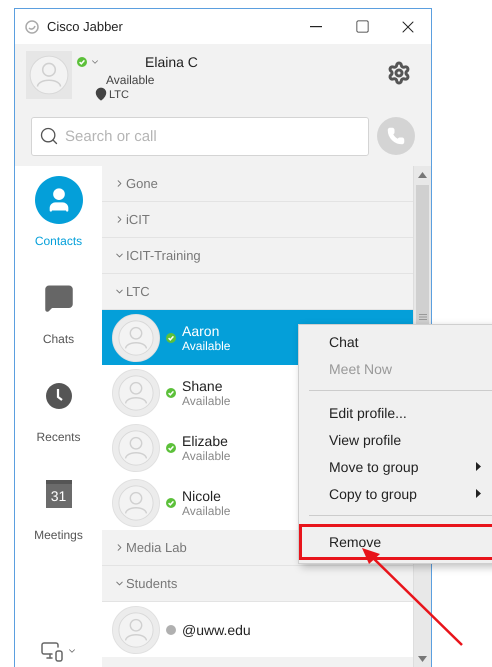 Image resolution: width=492 pixels, height=667 pixels. Describe the element at coordinates (362, 26) in the screenshot. I see `maximize-icon` at that location.